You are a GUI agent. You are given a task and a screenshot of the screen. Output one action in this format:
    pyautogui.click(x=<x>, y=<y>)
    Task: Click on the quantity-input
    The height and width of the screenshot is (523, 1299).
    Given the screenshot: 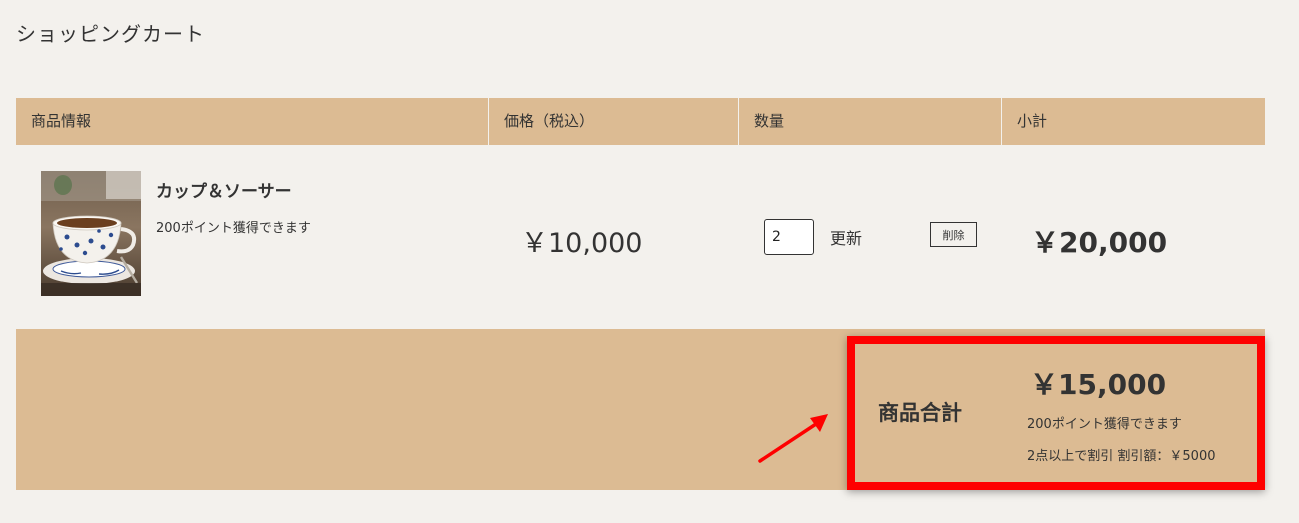 What is the action you would take?
    pyautogui.click(x=789, y=237)
    